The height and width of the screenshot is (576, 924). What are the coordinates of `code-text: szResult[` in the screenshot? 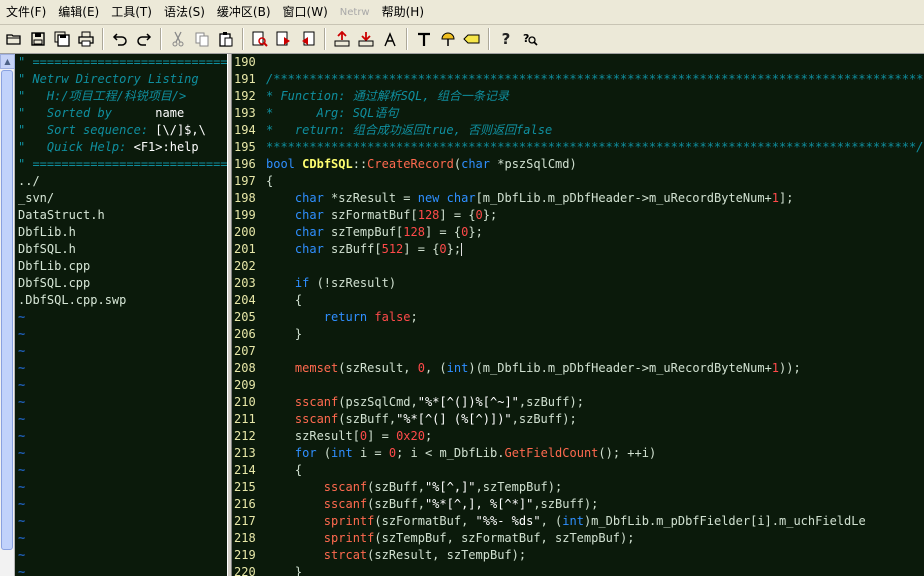 It's located at (313, 436).